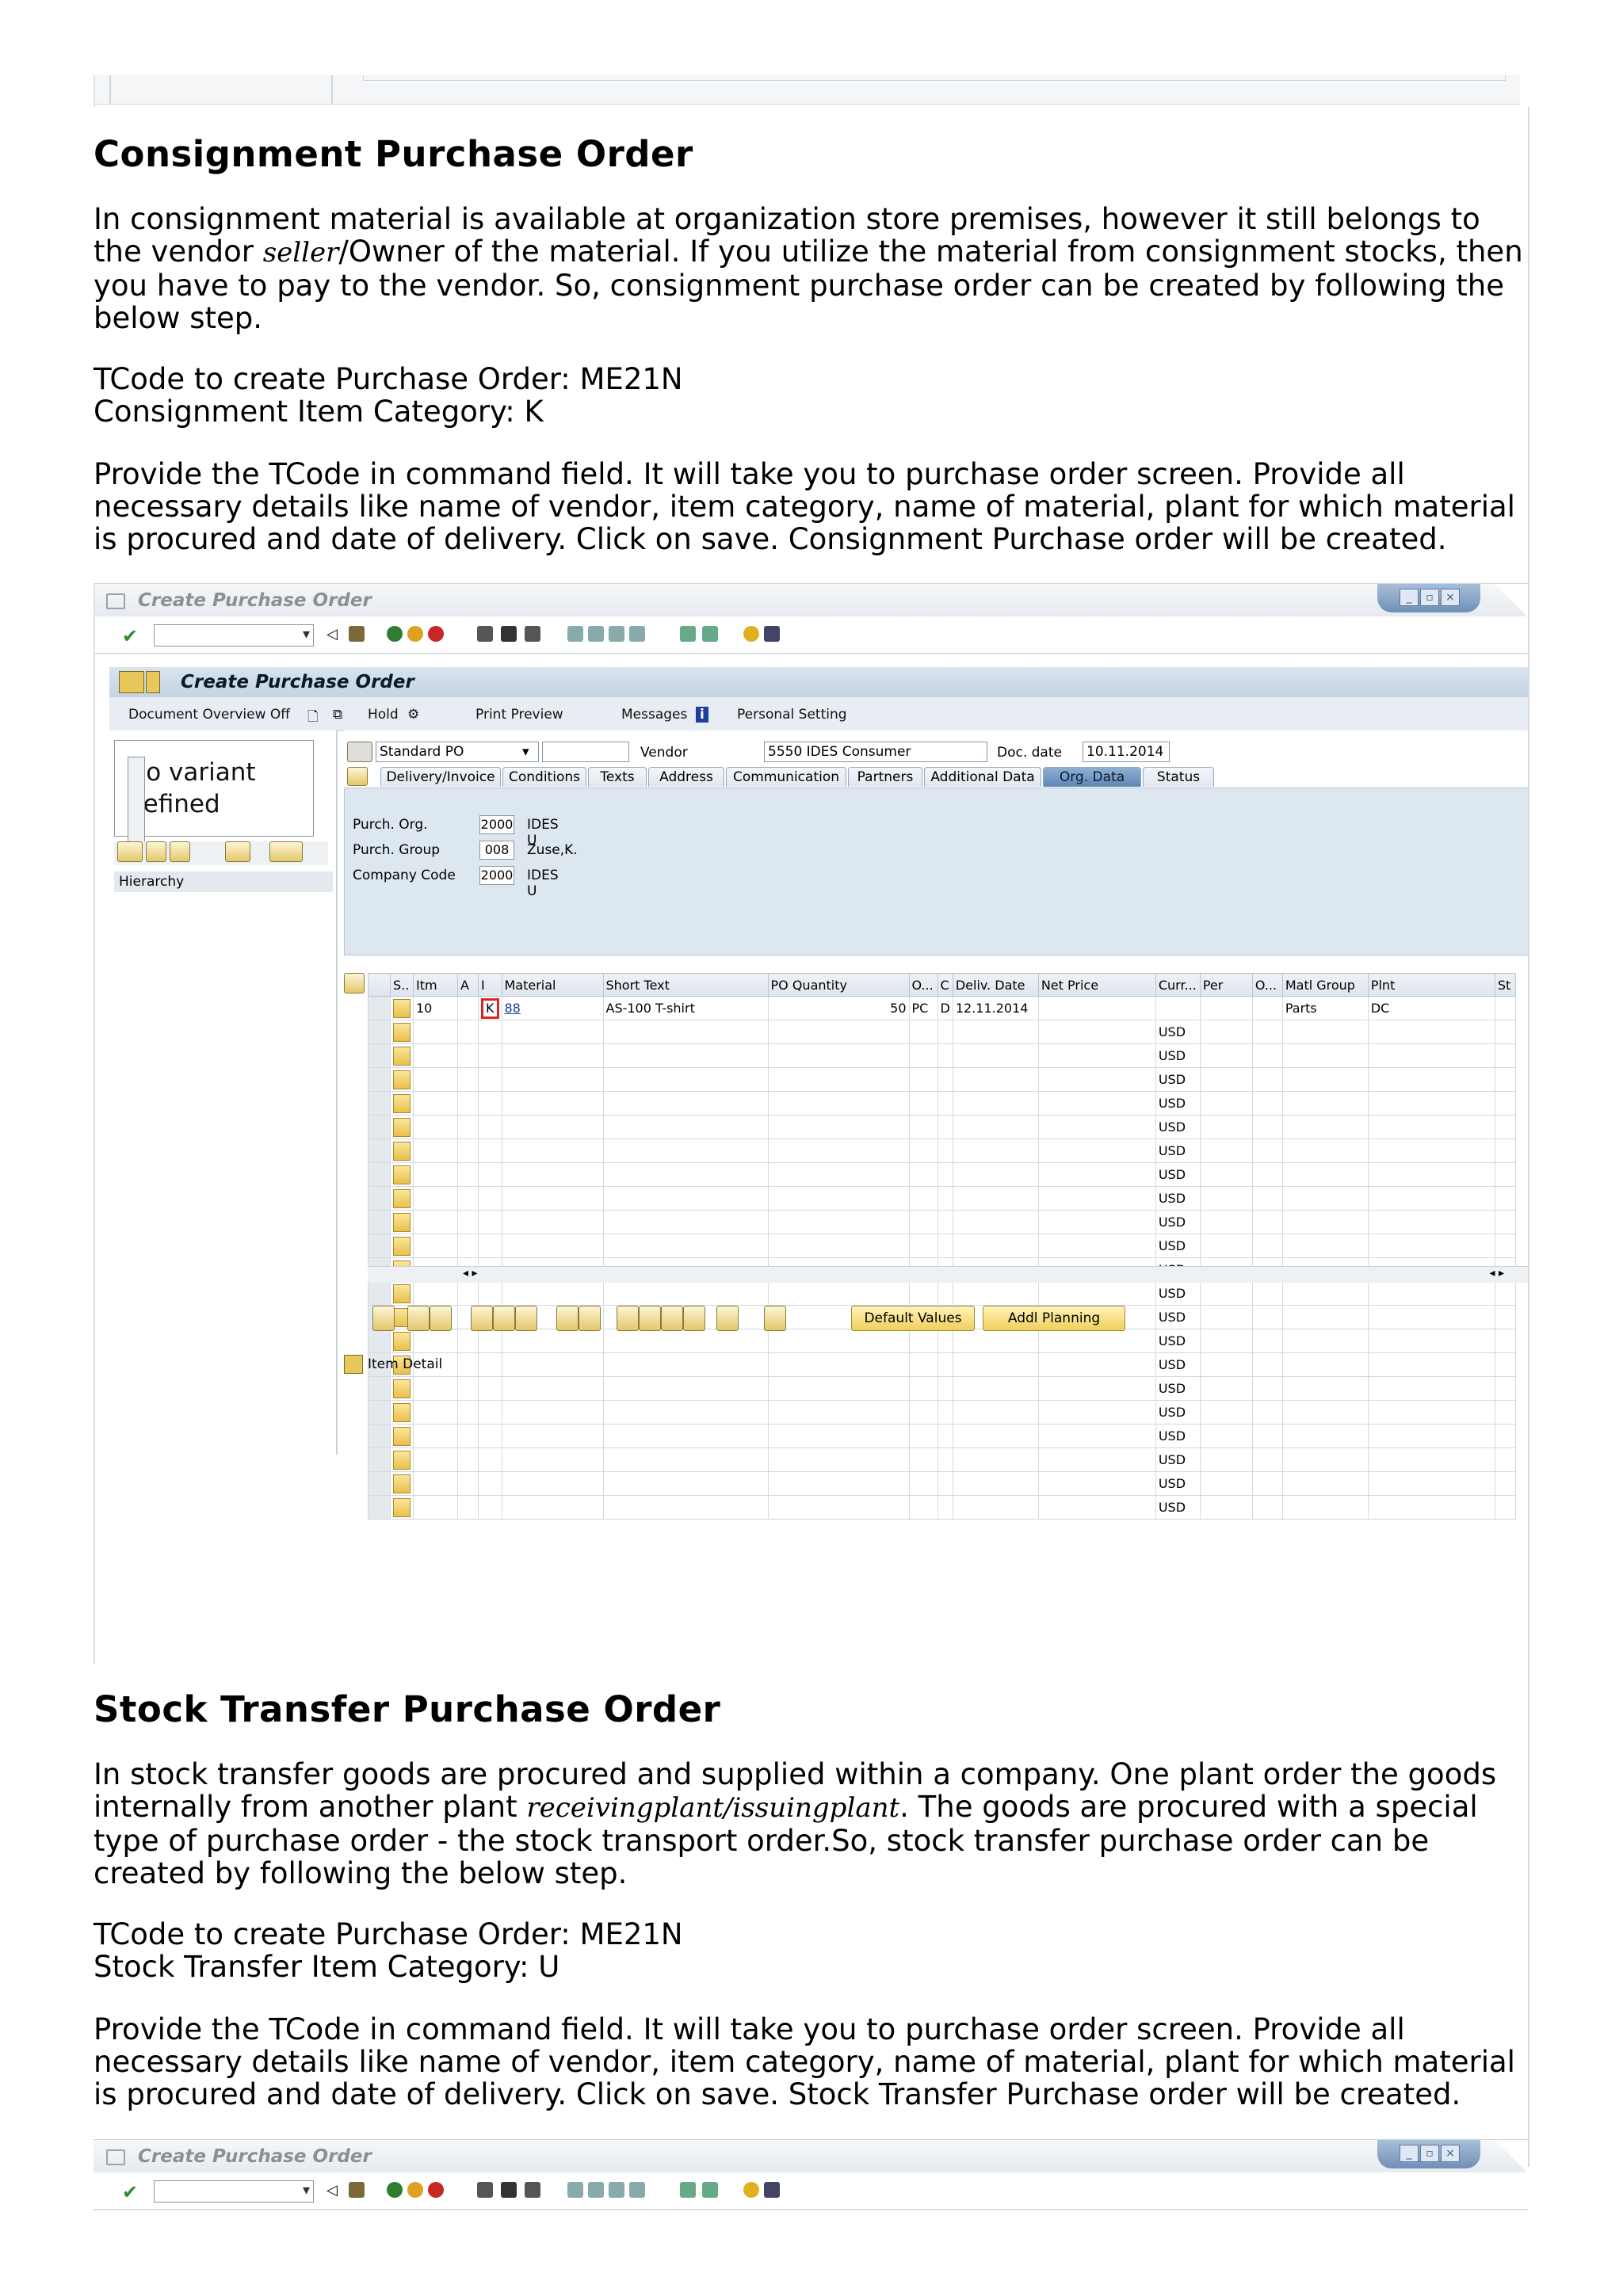 This screenshot has width=1623, height=2296. I want to click on c-cell: D, so click(945, 1008).